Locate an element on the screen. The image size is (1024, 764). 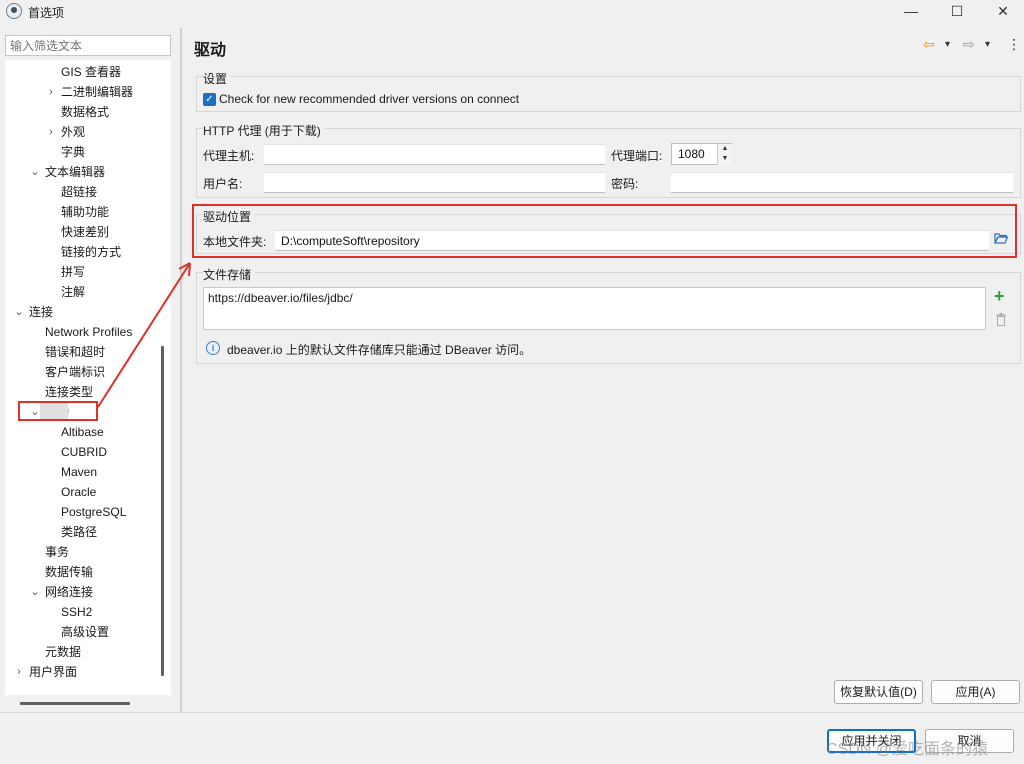
check-driver-versions-checkbox: ✓ is located at coordinates (209, 99).